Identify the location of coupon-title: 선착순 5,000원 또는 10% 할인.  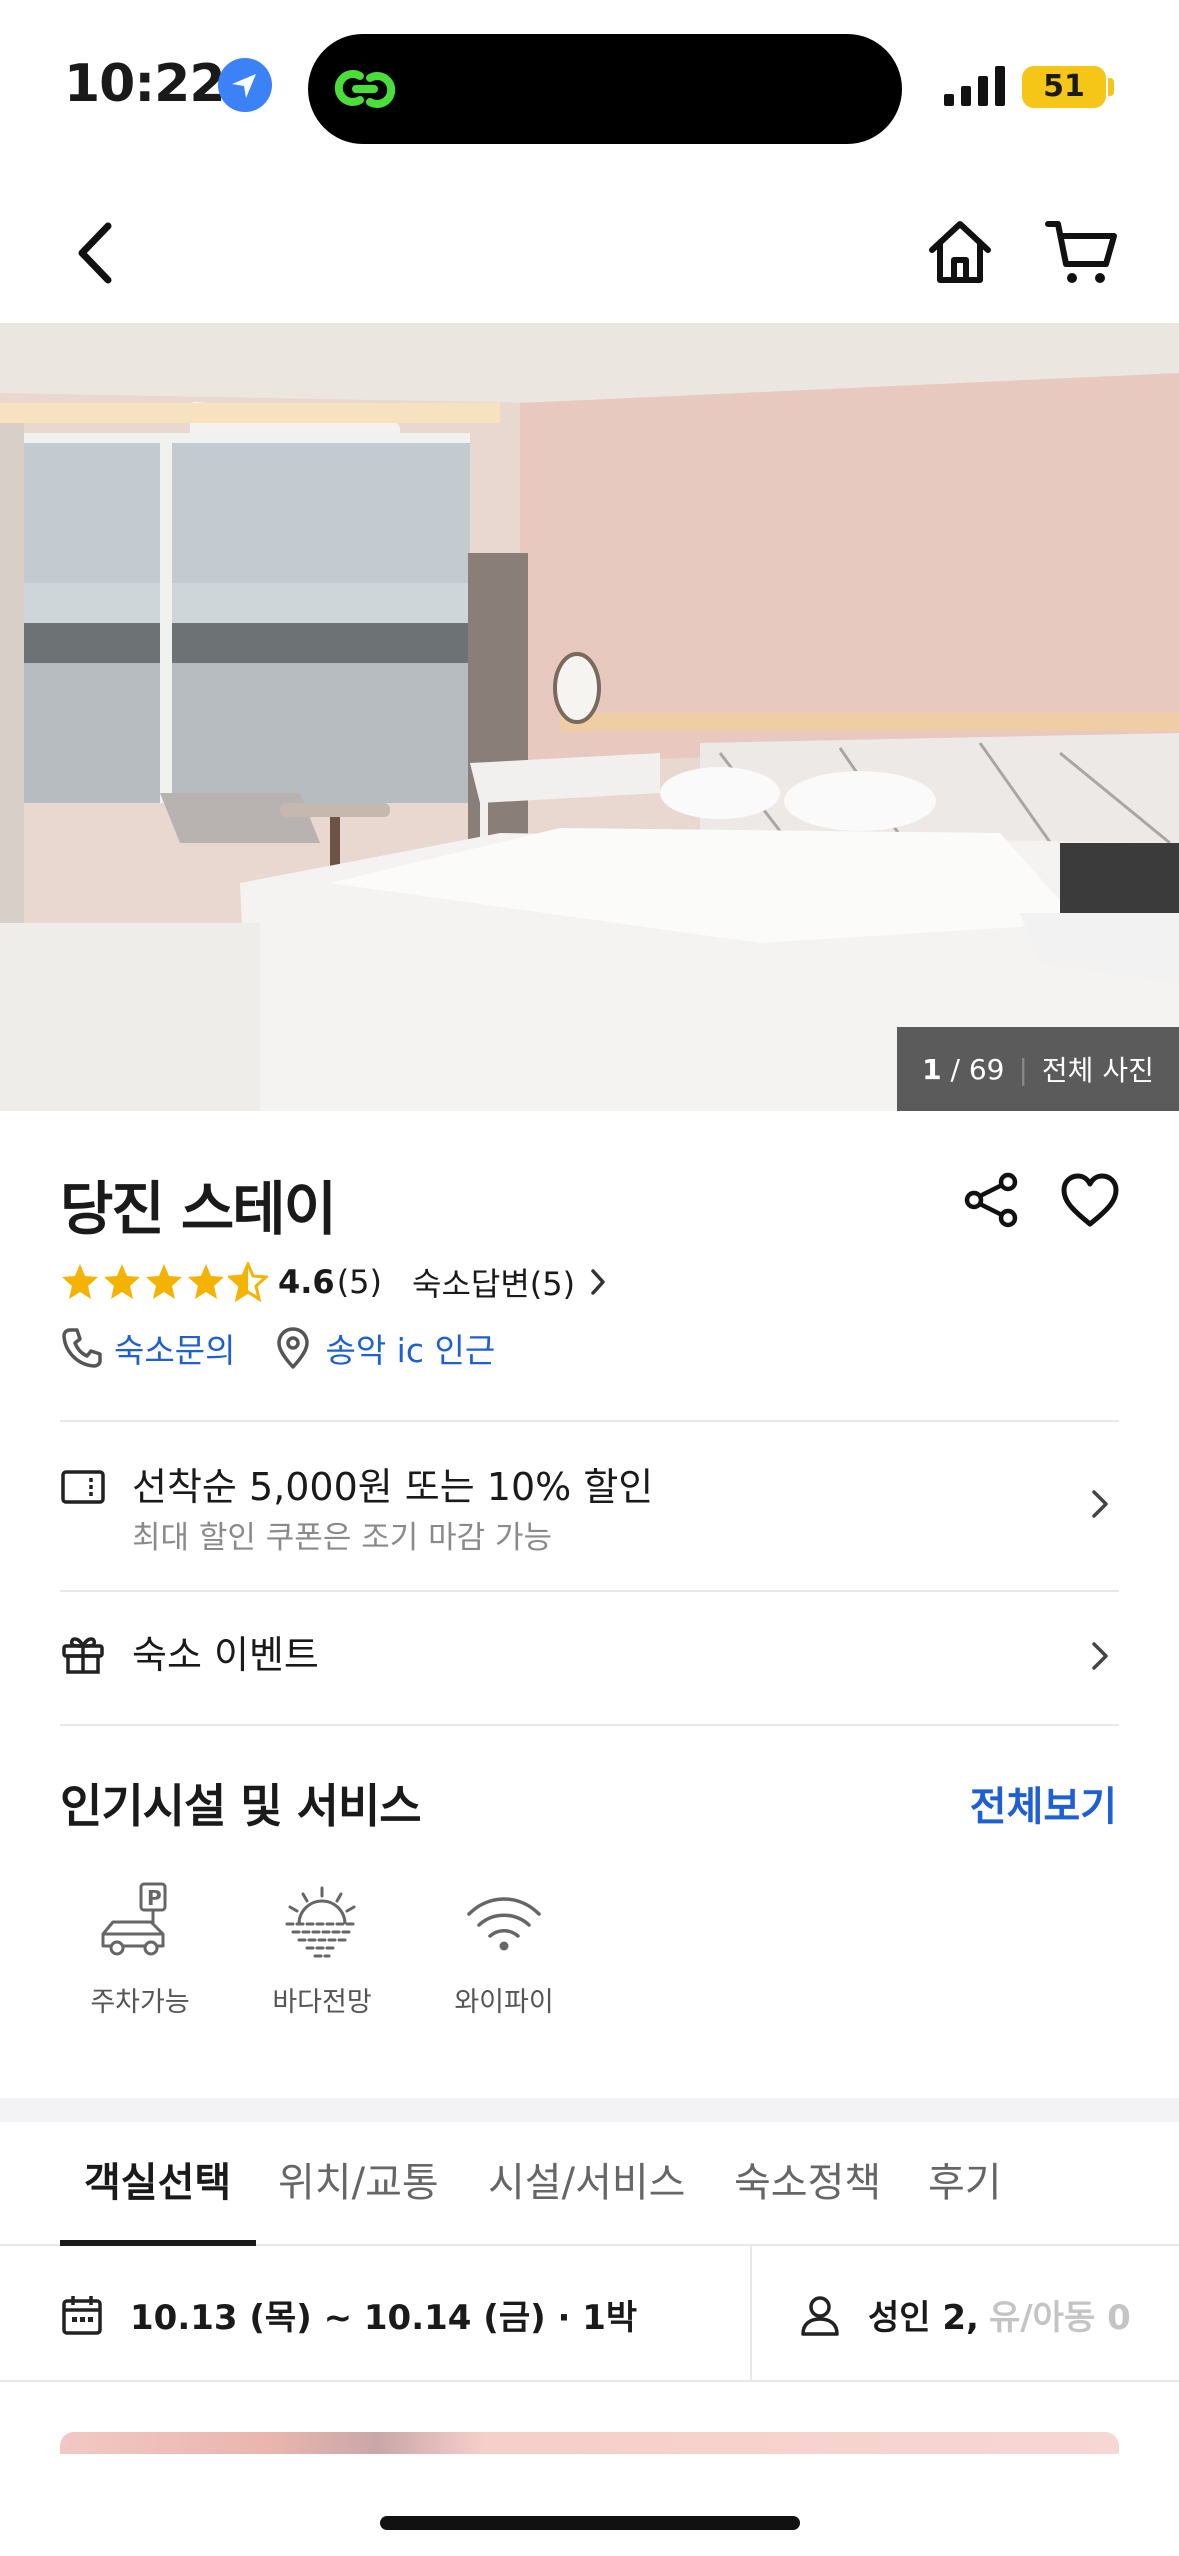
(393, 1487).